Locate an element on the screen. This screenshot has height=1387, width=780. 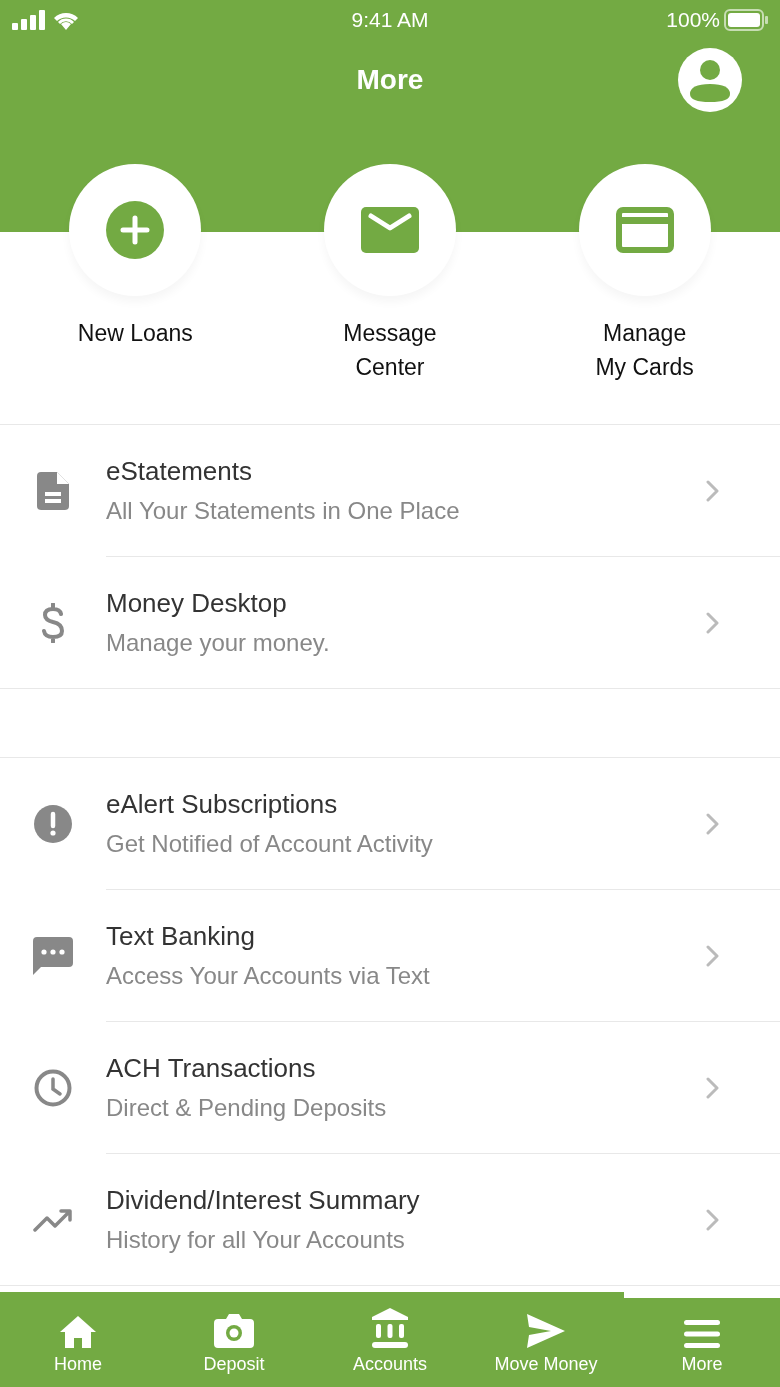
row-title: Money Desktop is located at coordinates (196, 603).